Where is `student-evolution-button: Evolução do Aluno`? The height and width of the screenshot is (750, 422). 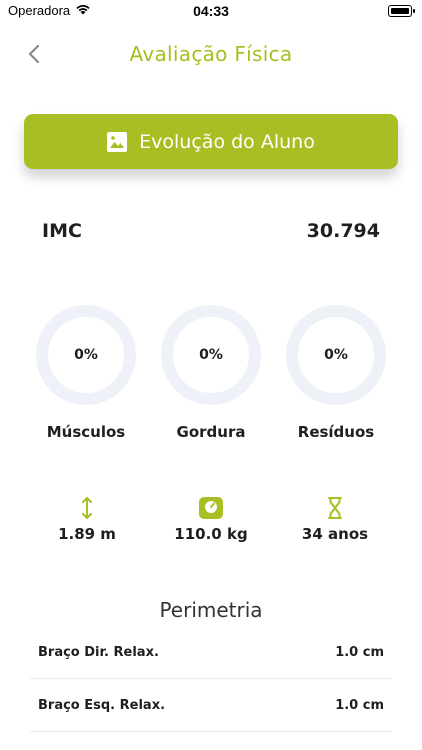
student-evolution-button: Evolução do Aluno is located at coordinates (211, 141).